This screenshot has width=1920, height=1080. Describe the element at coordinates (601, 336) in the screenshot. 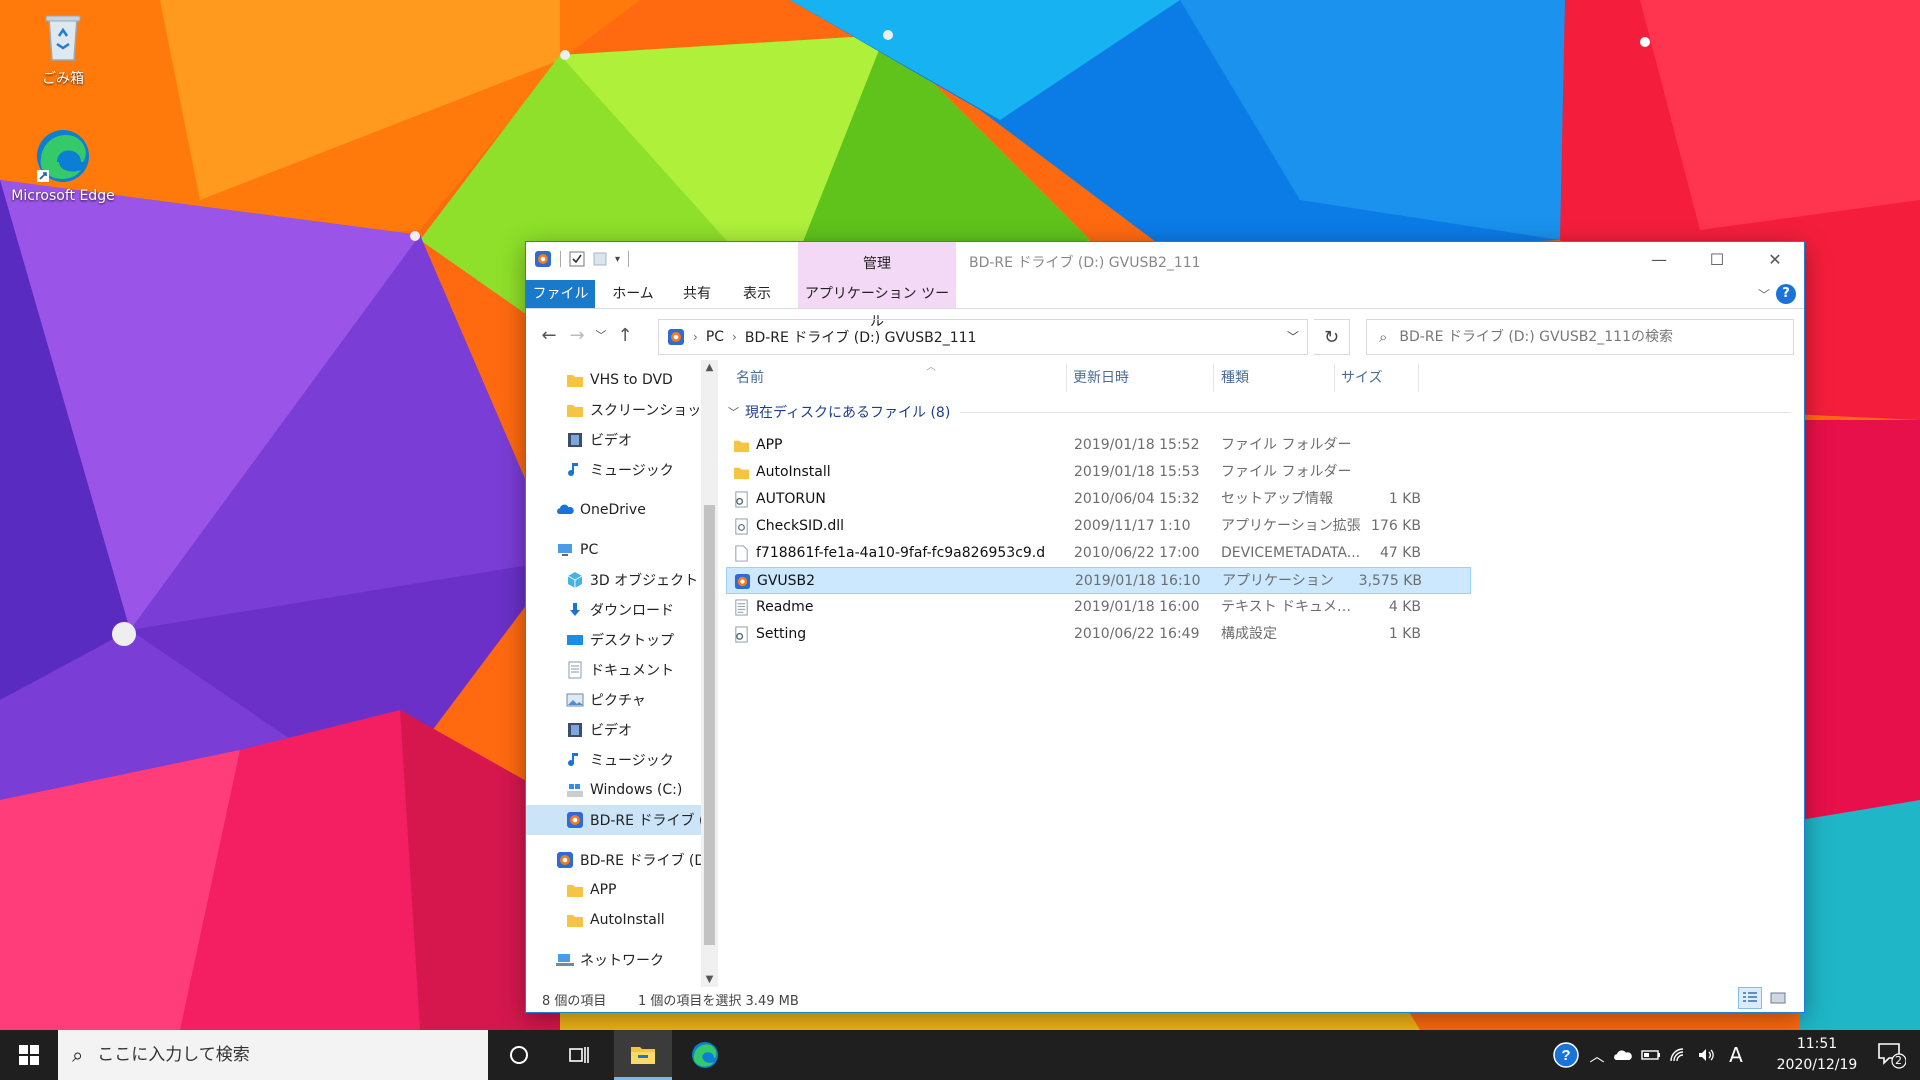

I see `recent-locations-chevron-icon: ﹀` at that location.